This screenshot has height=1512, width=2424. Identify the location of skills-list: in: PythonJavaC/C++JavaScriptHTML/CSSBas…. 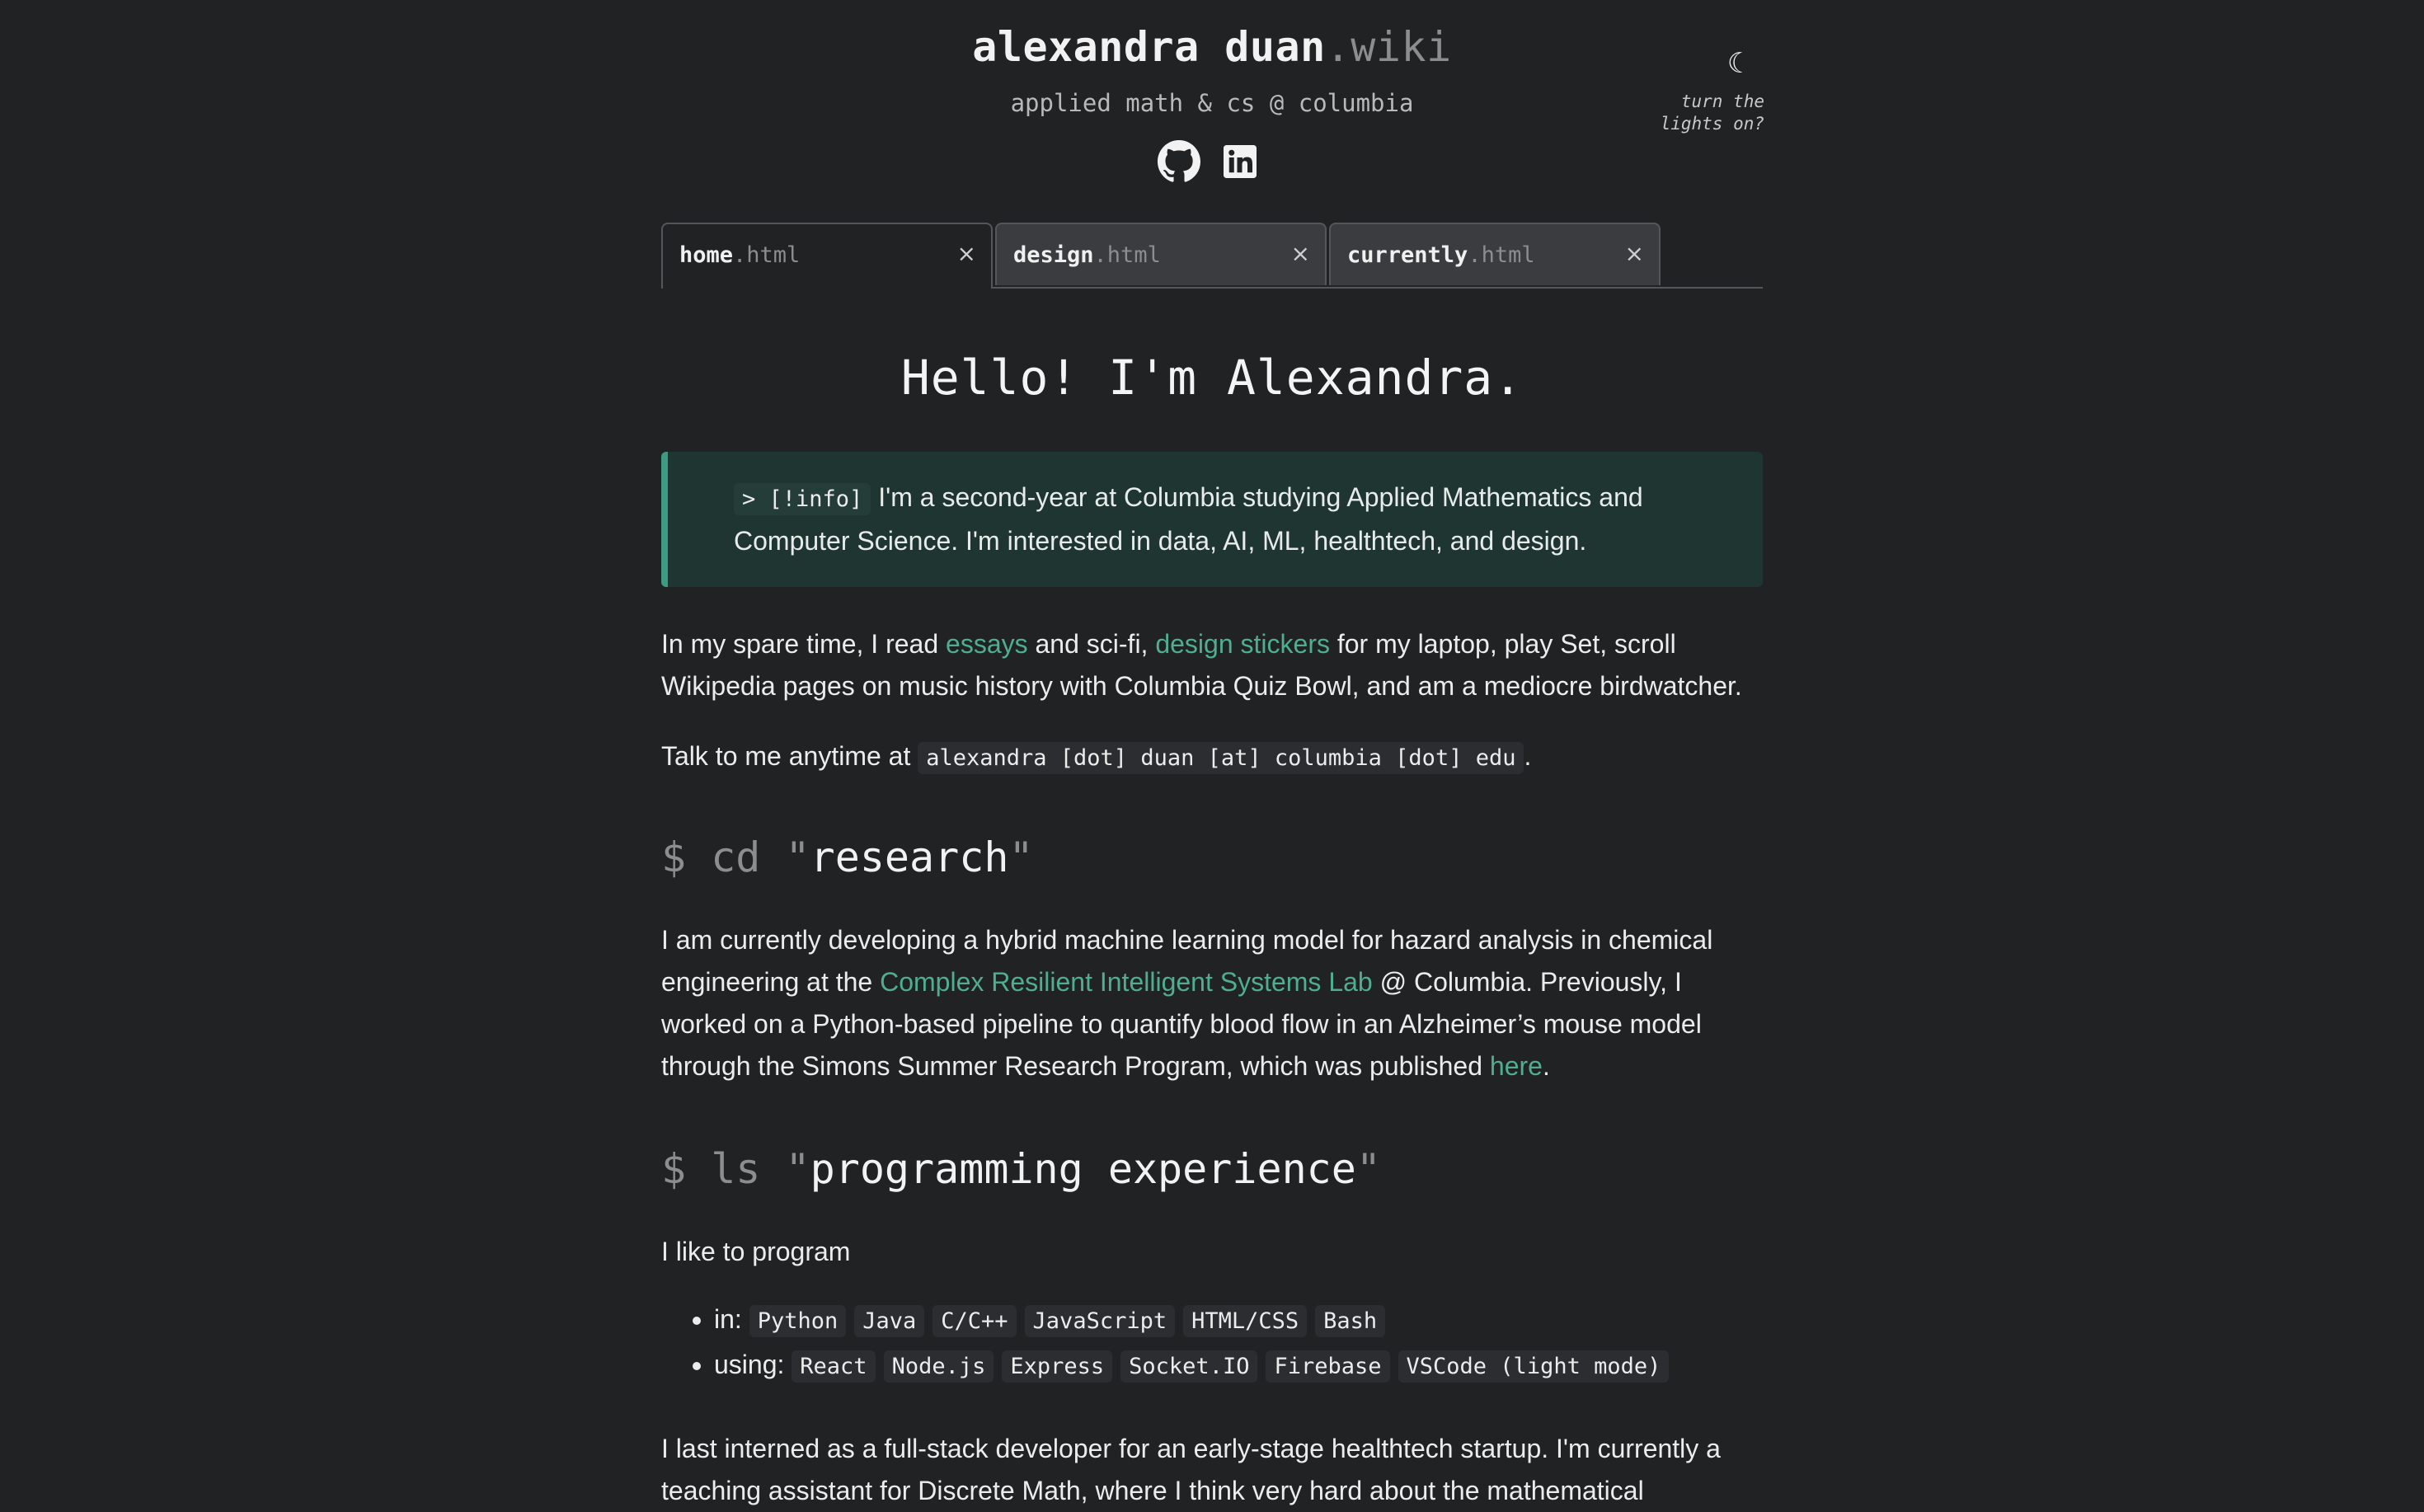
(1212, 1343).